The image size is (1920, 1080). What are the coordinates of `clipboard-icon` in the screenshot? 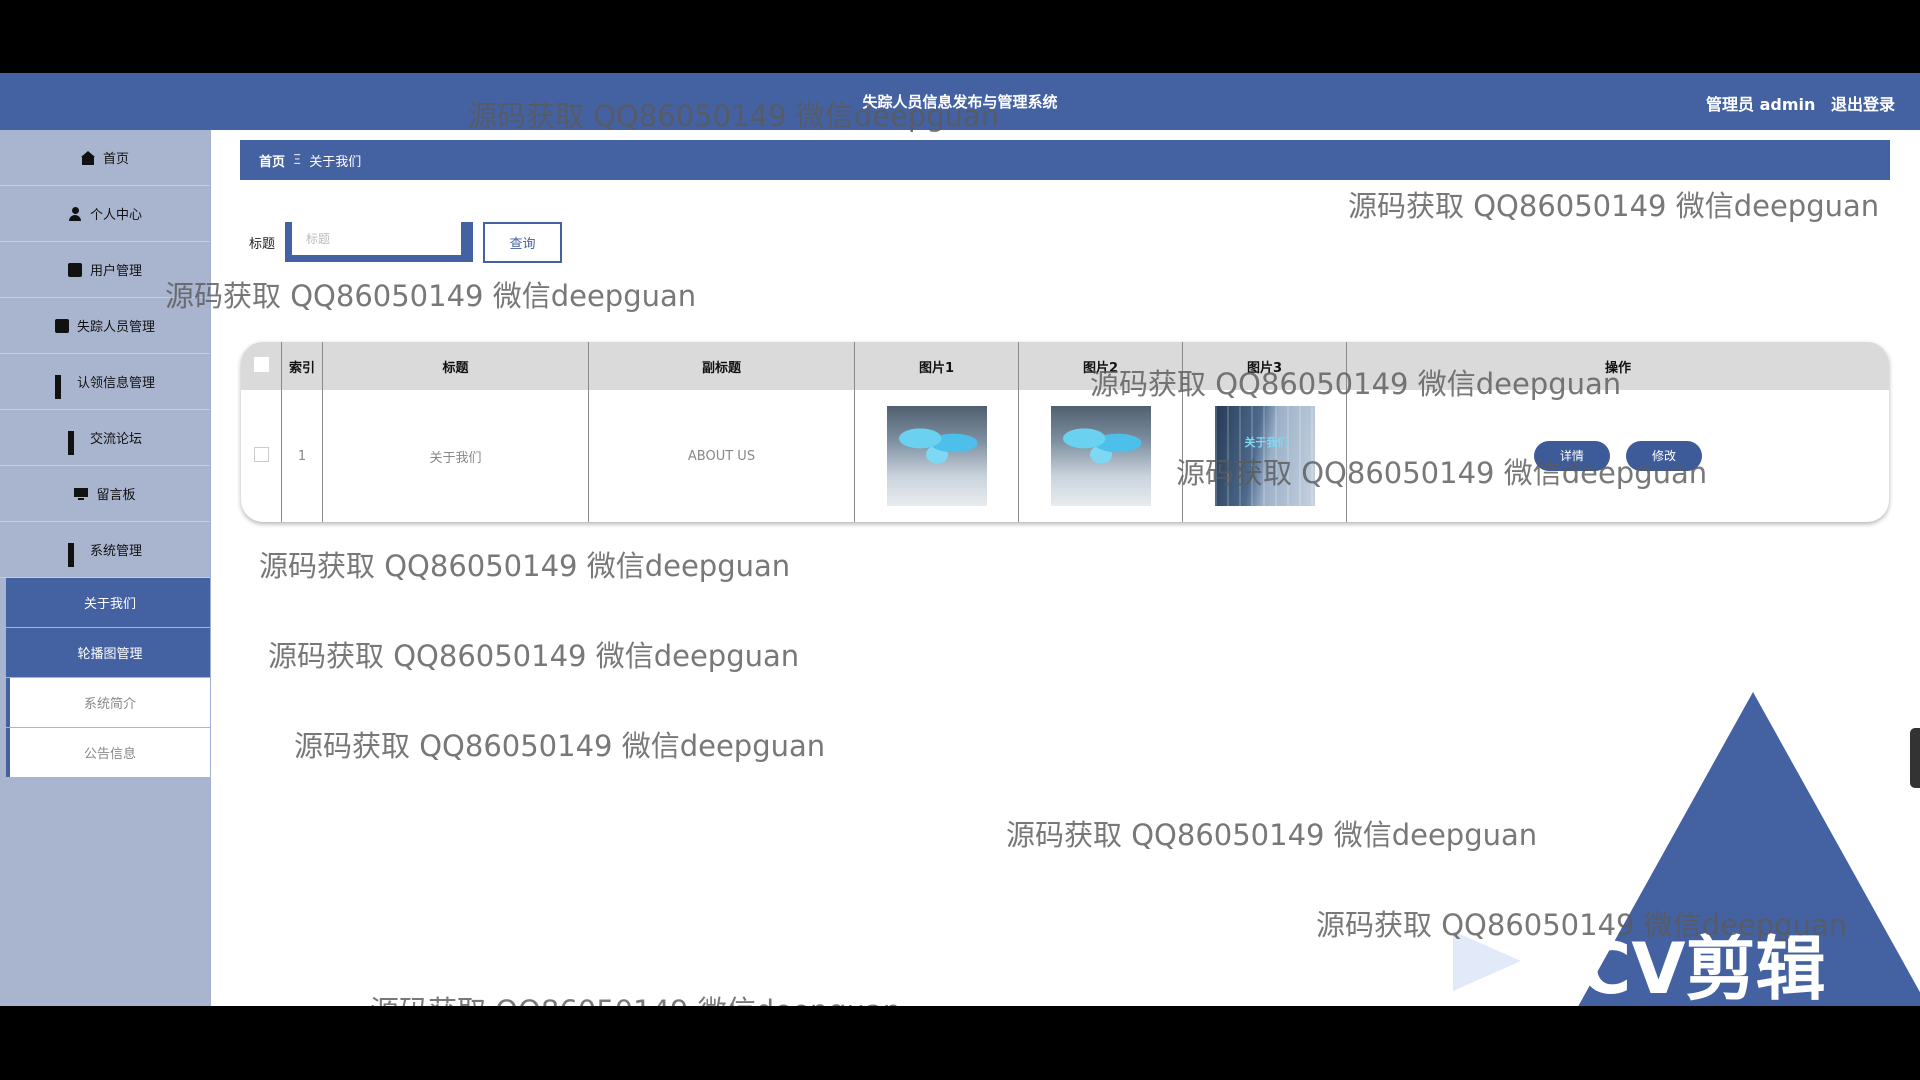 It's located at (74, 269).